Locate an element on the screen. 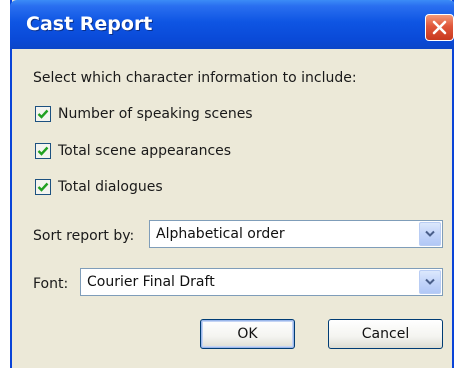 The height and width of the screenshot is (368, 454). title-bar: Cast Report is located at coordinates (232, 24).